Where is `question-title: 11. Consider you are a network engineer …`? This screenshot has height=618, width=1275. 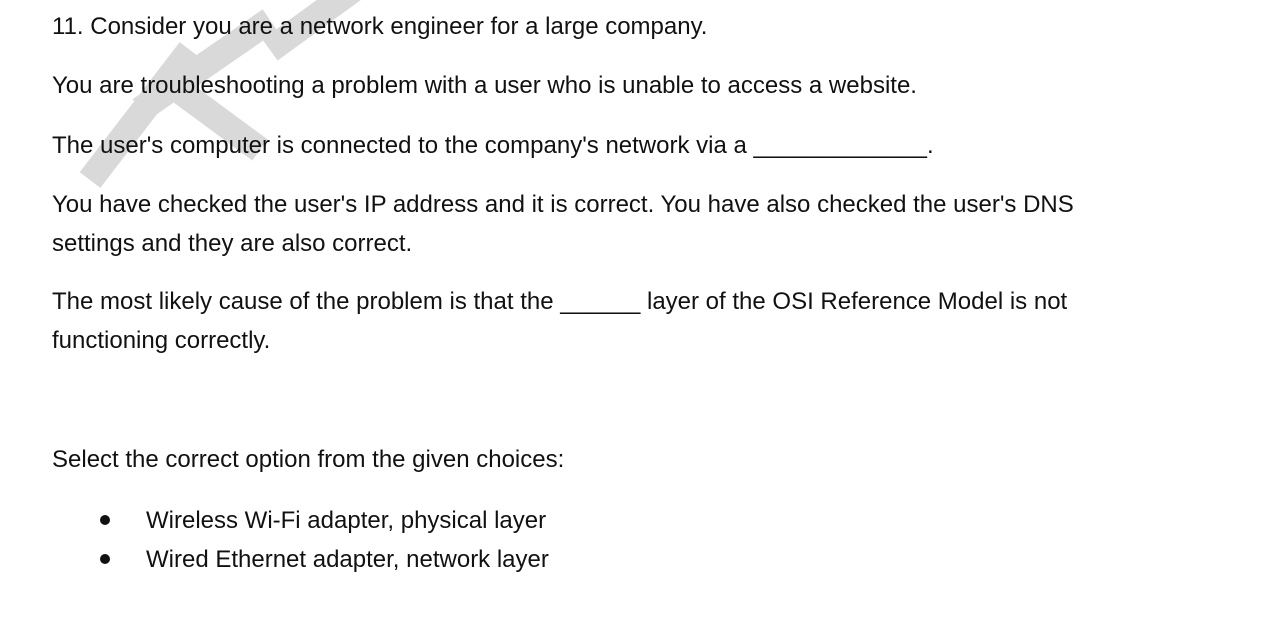
question-title: 11. Consider you are a network engineer … is located at coordinates (380, 26).